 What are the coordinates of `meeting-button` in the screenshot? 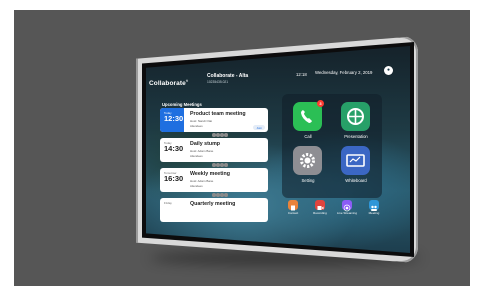 It's located at (374, 205).